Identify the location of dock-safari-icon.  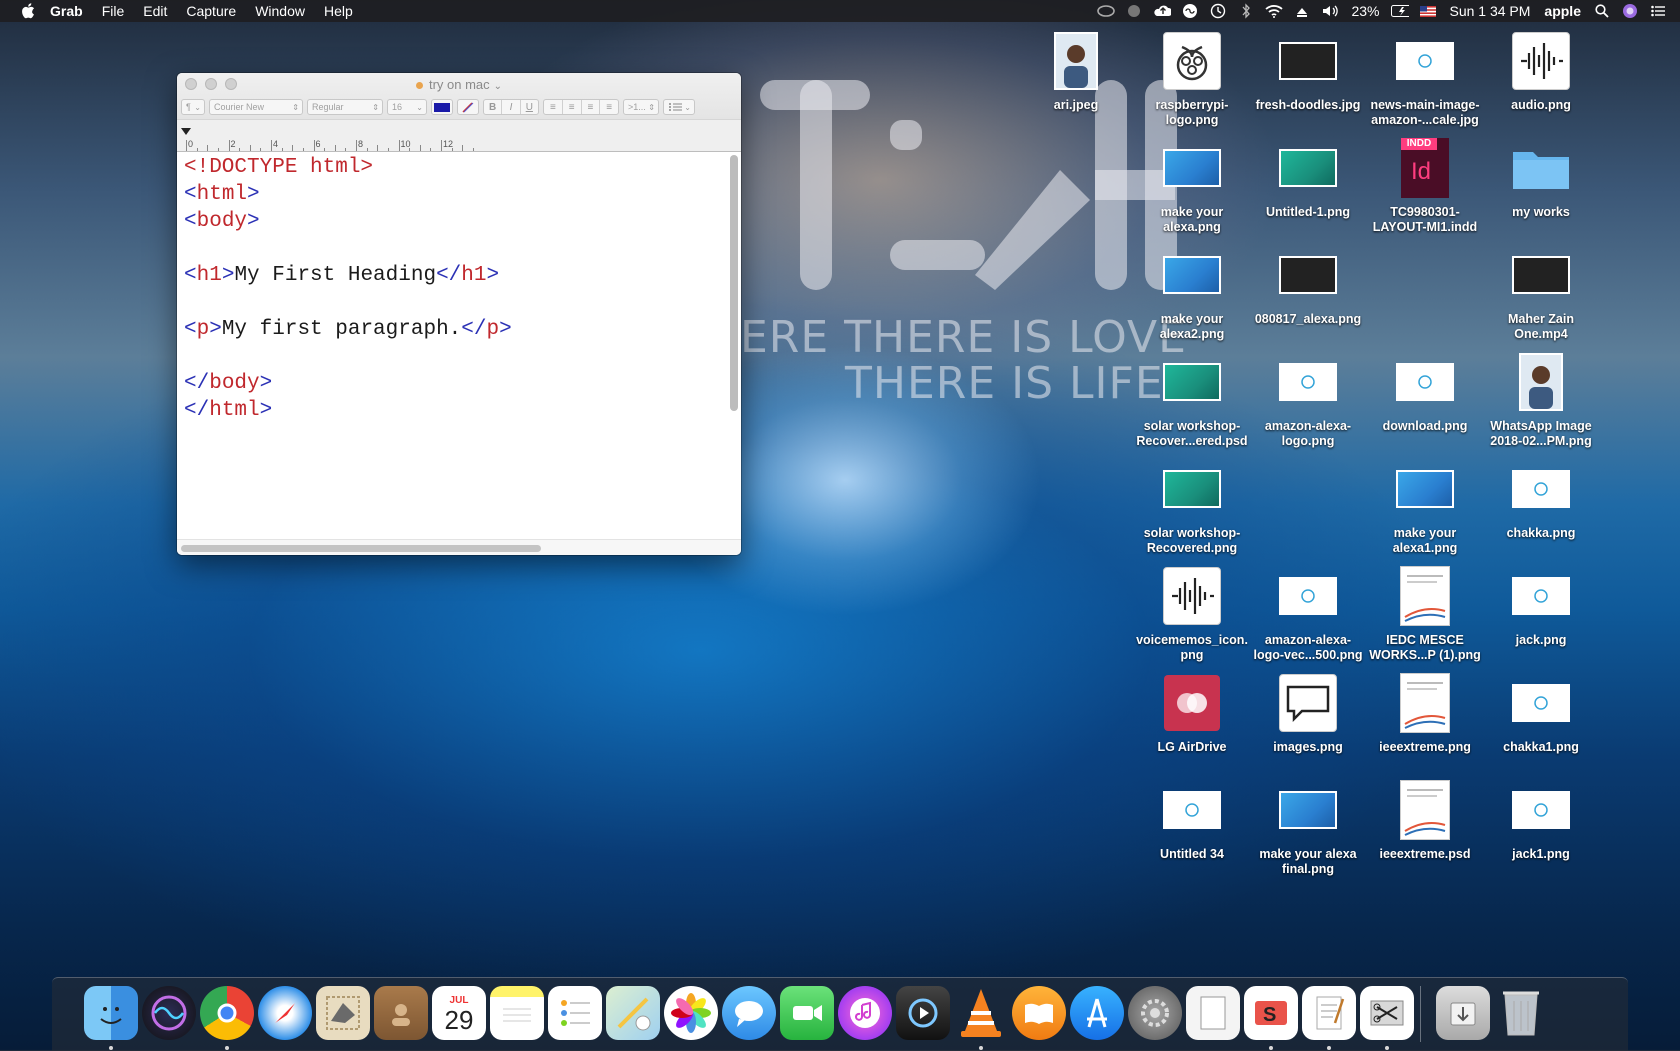
(285, 1013).